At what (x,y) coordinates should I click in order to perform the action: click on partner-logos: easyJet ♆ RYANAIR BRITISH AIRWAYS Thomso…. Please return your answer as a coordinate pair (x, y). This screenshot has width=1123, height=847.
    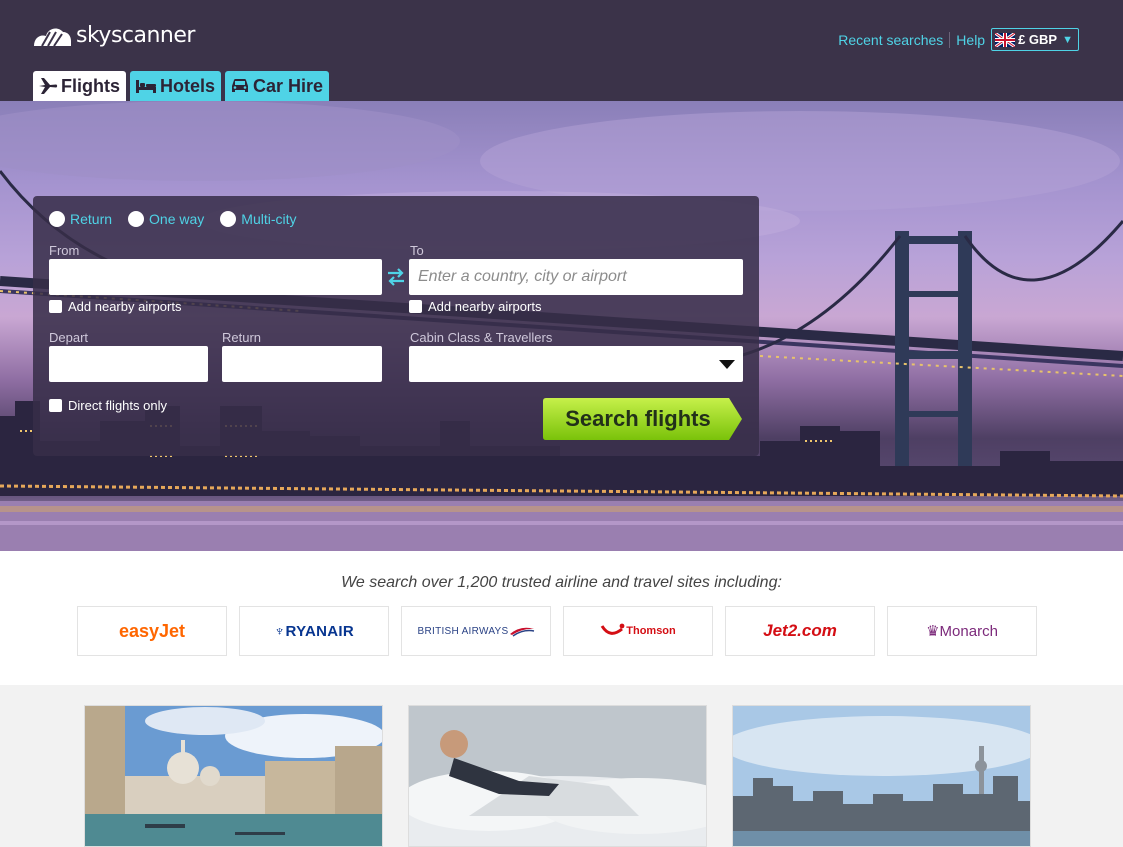
    Looking at the image, I should click on (557, 631).